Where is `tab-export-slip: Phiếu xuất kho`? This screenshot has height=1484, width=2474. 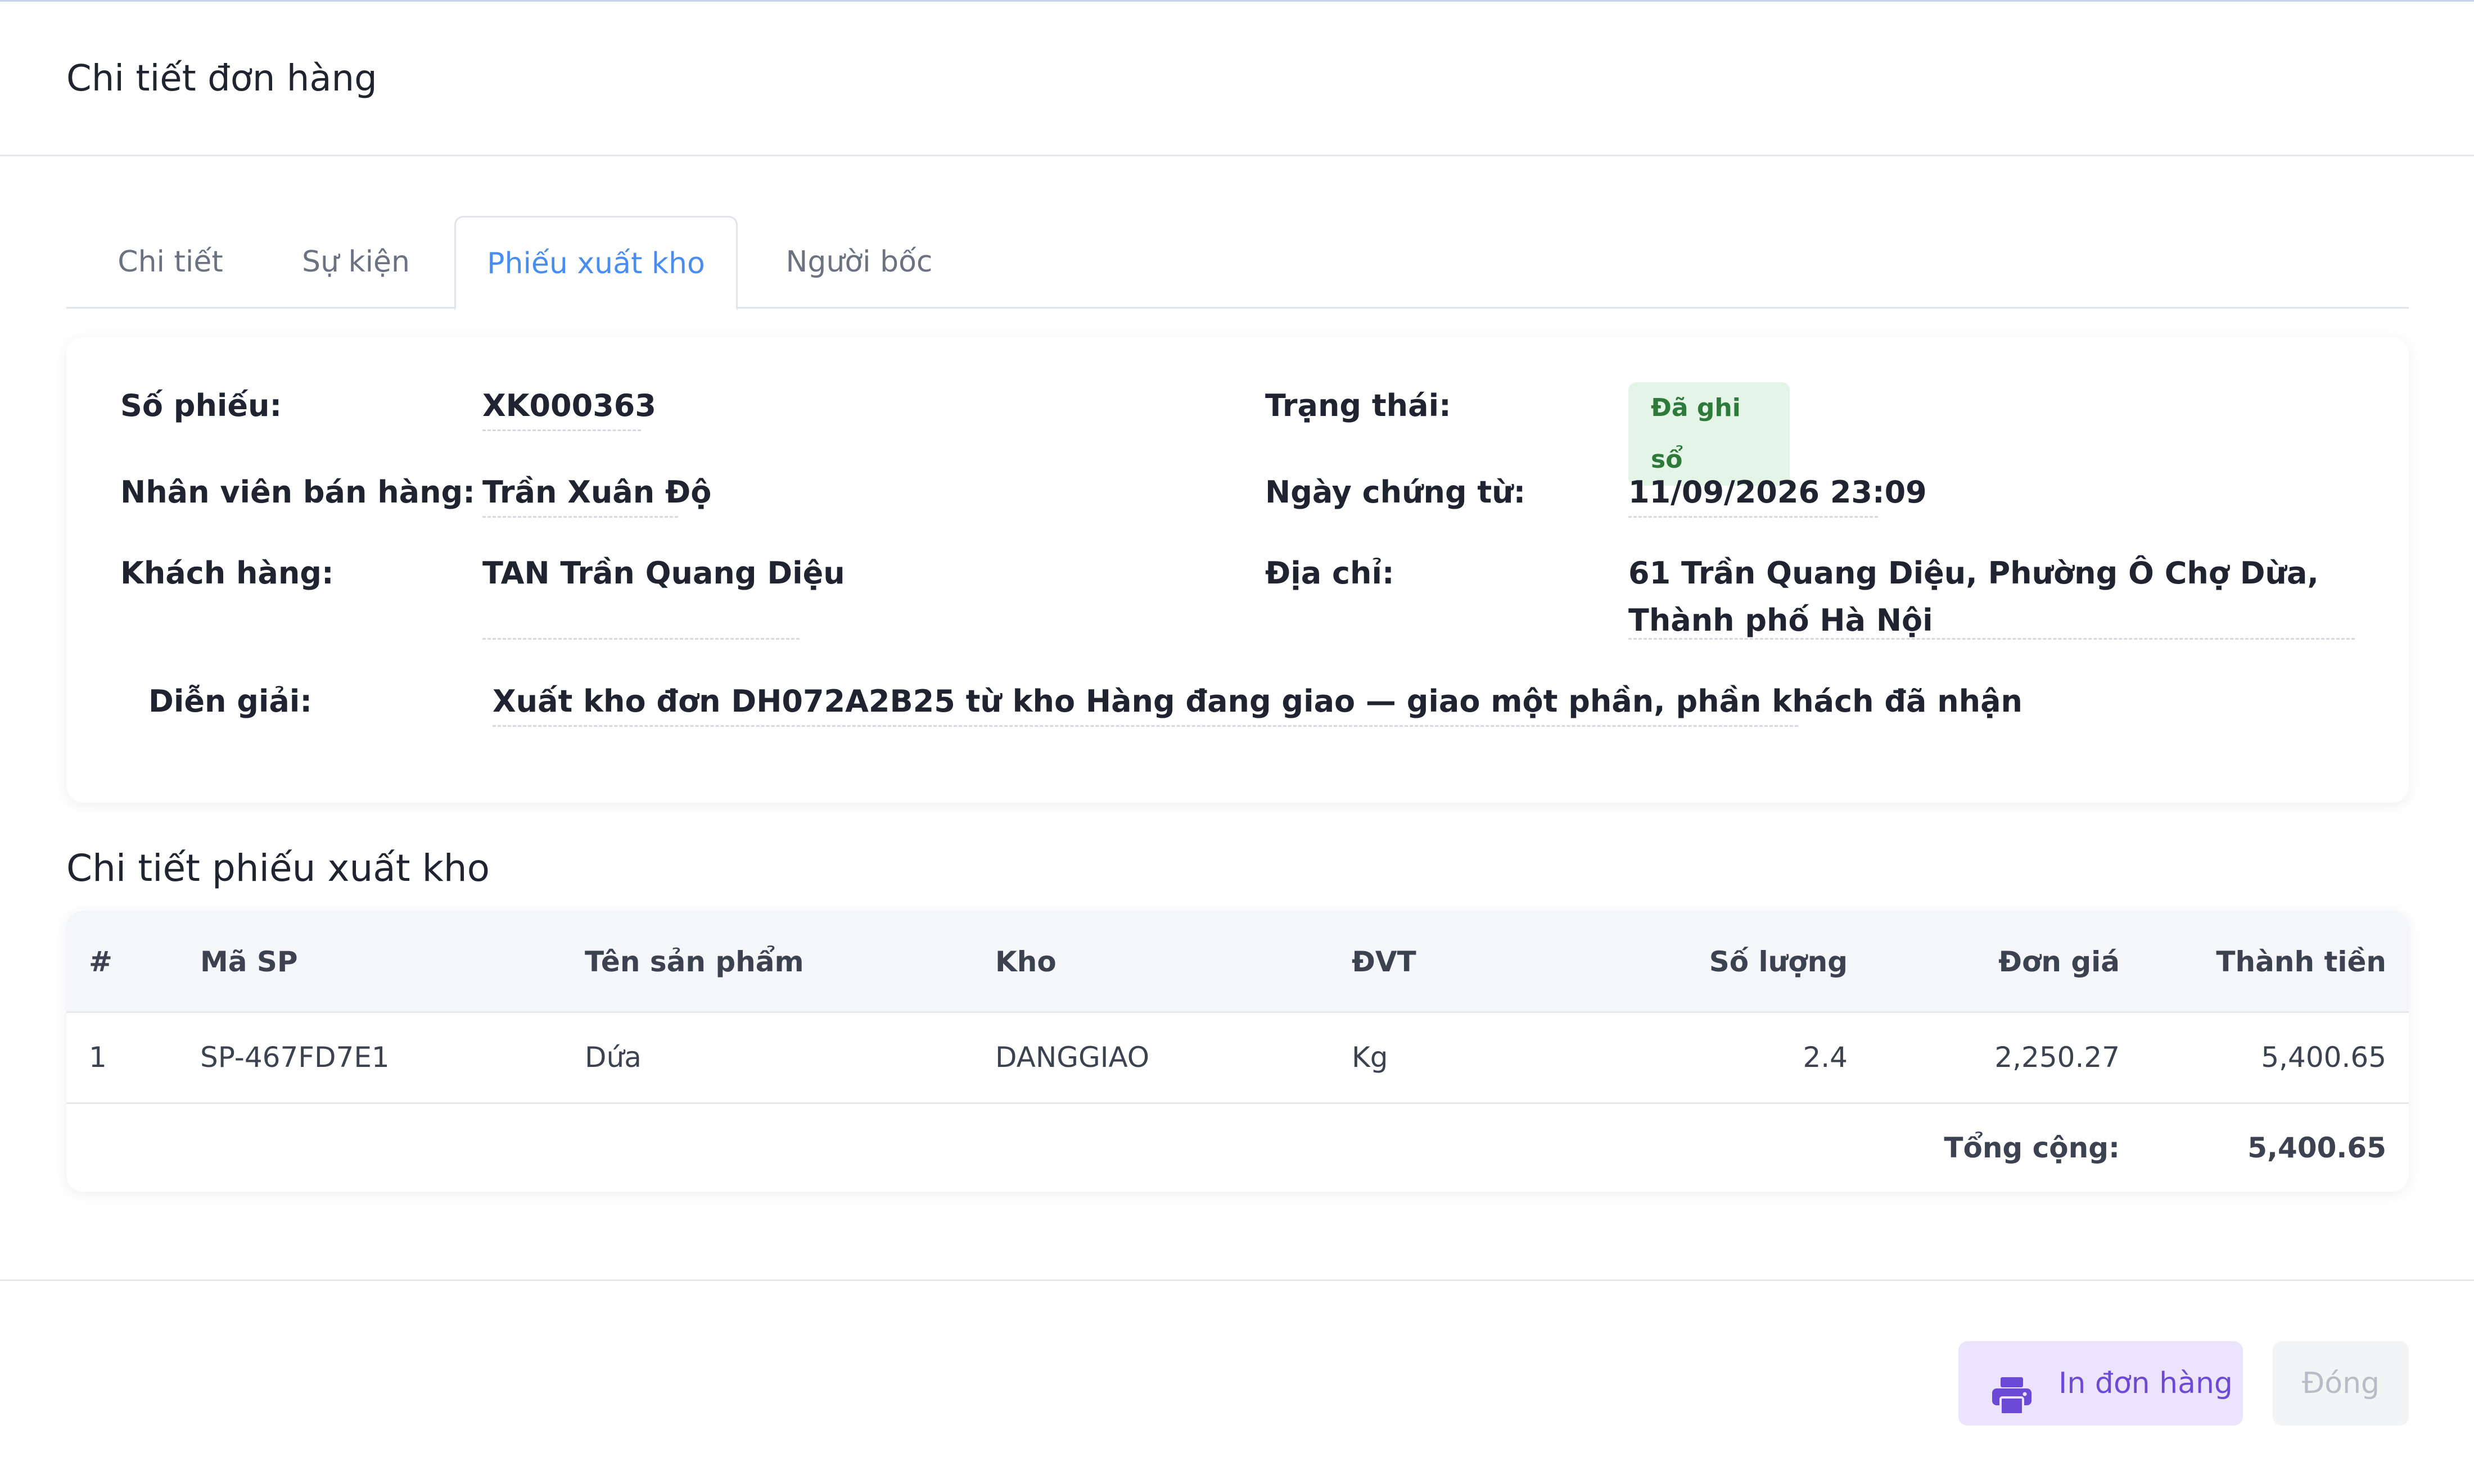
tab-export-slip: Phiếu xuất kho is located at coordinates (596, 263).